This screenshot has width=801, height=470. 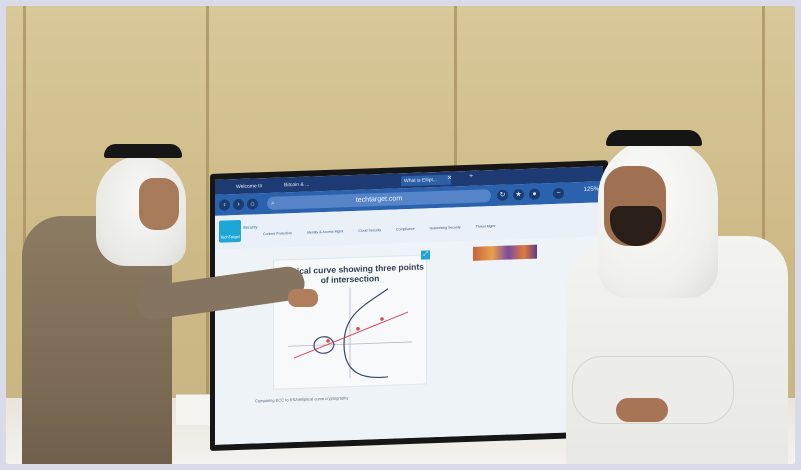 What do you see at coordinates (303, 298) in the screenshot?
I see `person-left-pointing-hand` at bounding box center [303, 298].